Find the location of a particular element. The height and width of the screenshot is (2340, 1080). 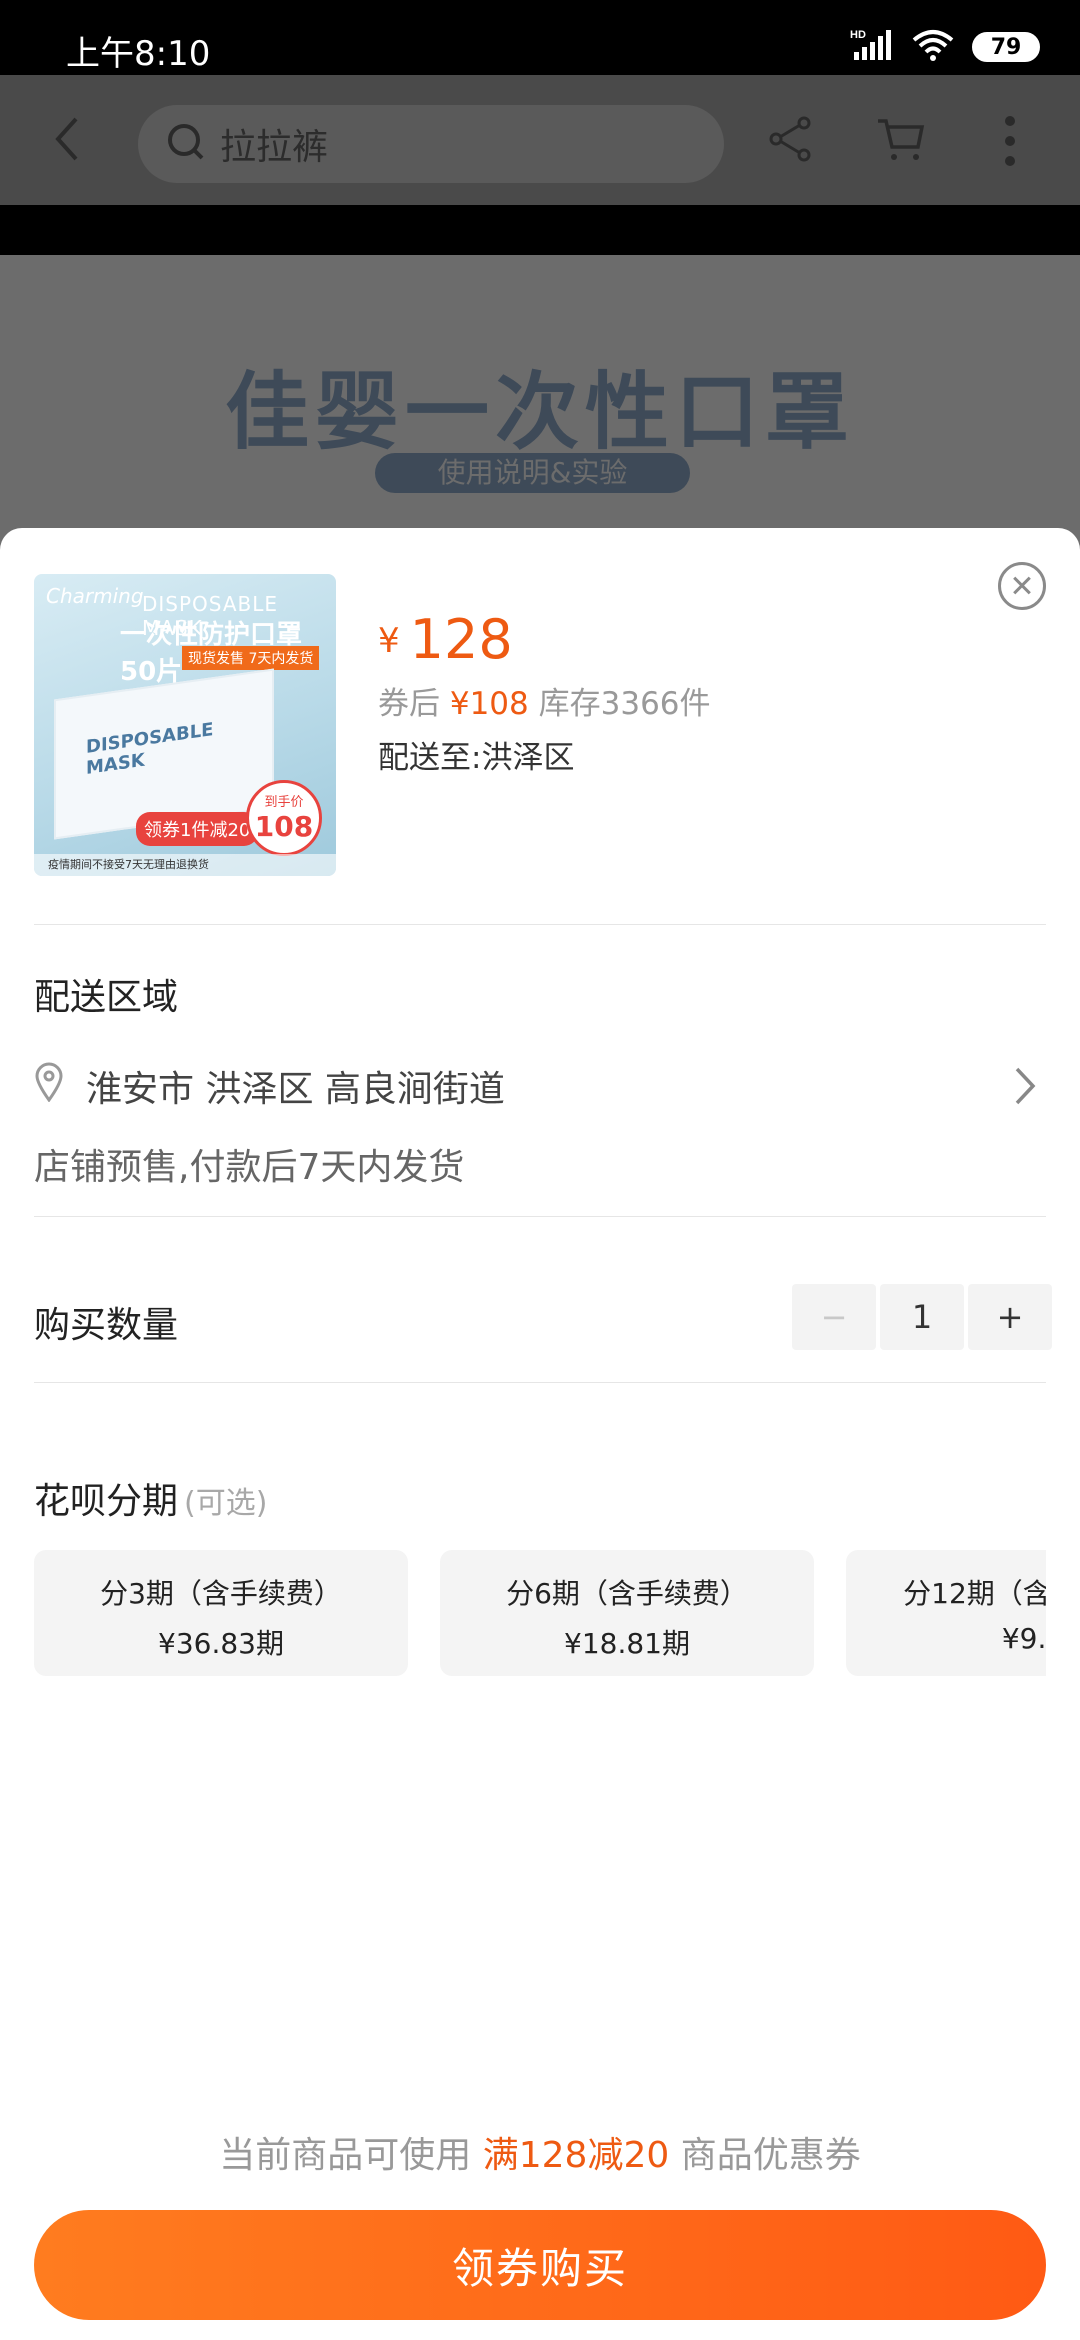

plan-amount: ¥18.81期 is located at coordinates (627, 1643).